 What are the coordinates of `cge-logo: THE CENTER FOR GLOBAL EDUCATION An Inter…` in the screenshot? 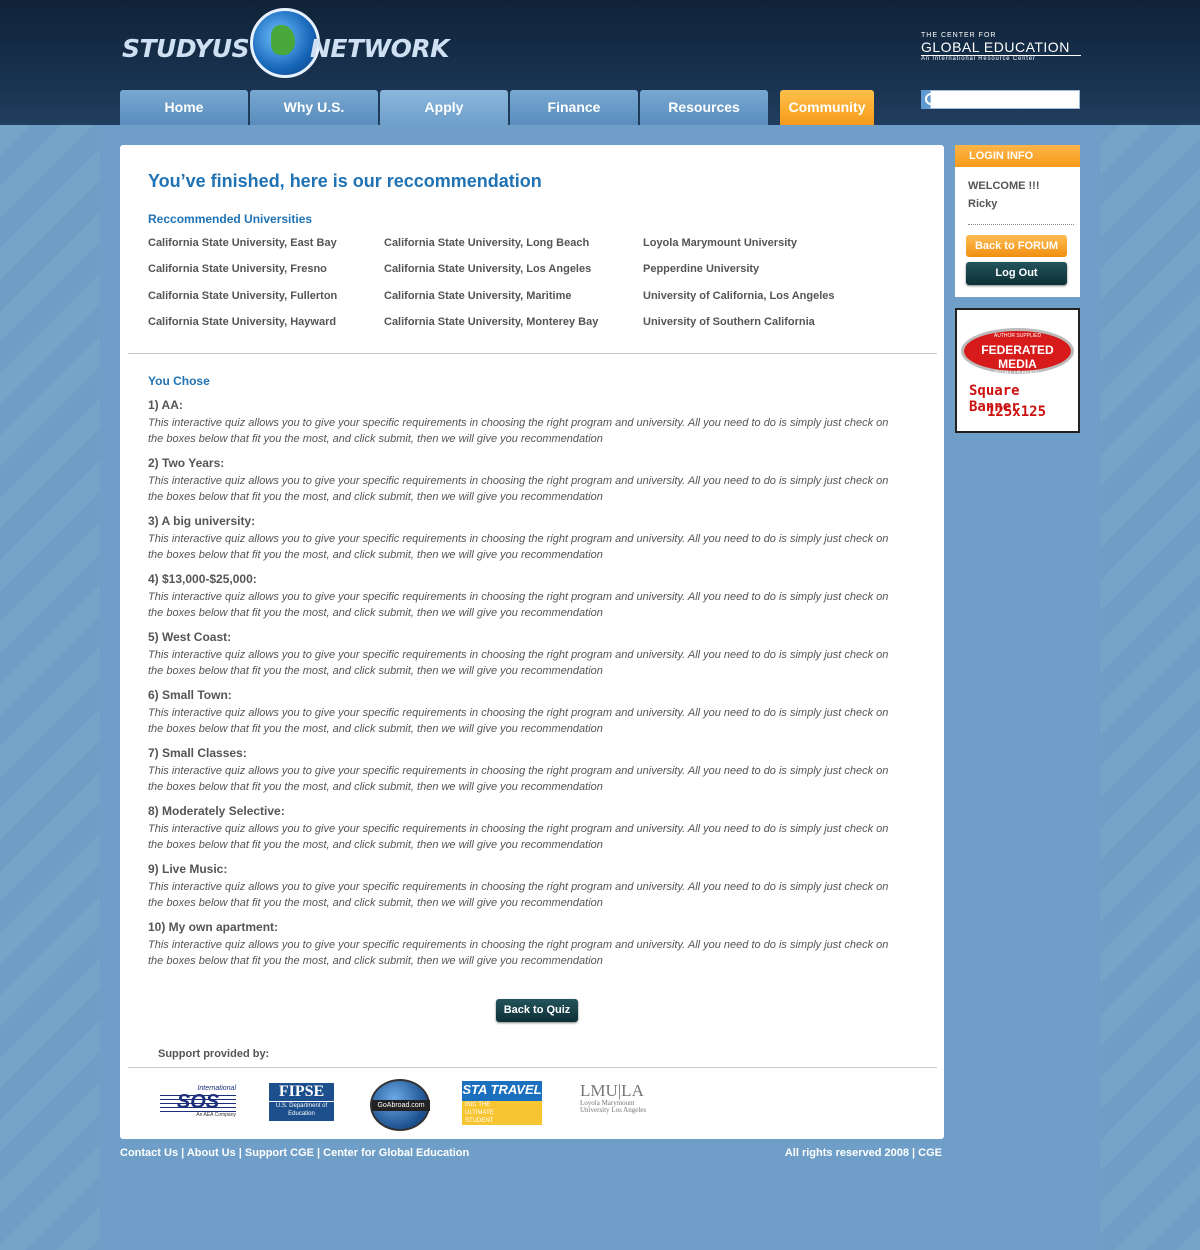 It's located at (1001, 47).